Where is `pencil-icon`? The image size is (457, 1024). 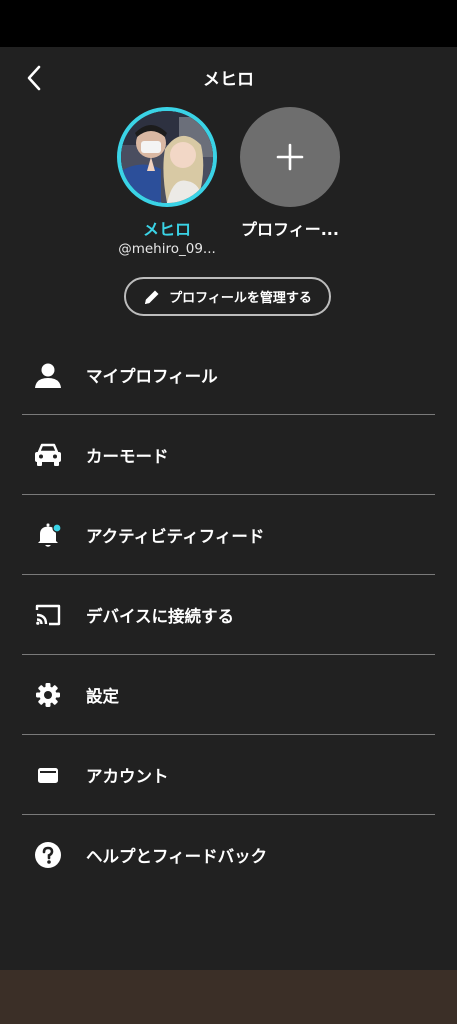 pencil-icon is located at coordinates (152, 297).